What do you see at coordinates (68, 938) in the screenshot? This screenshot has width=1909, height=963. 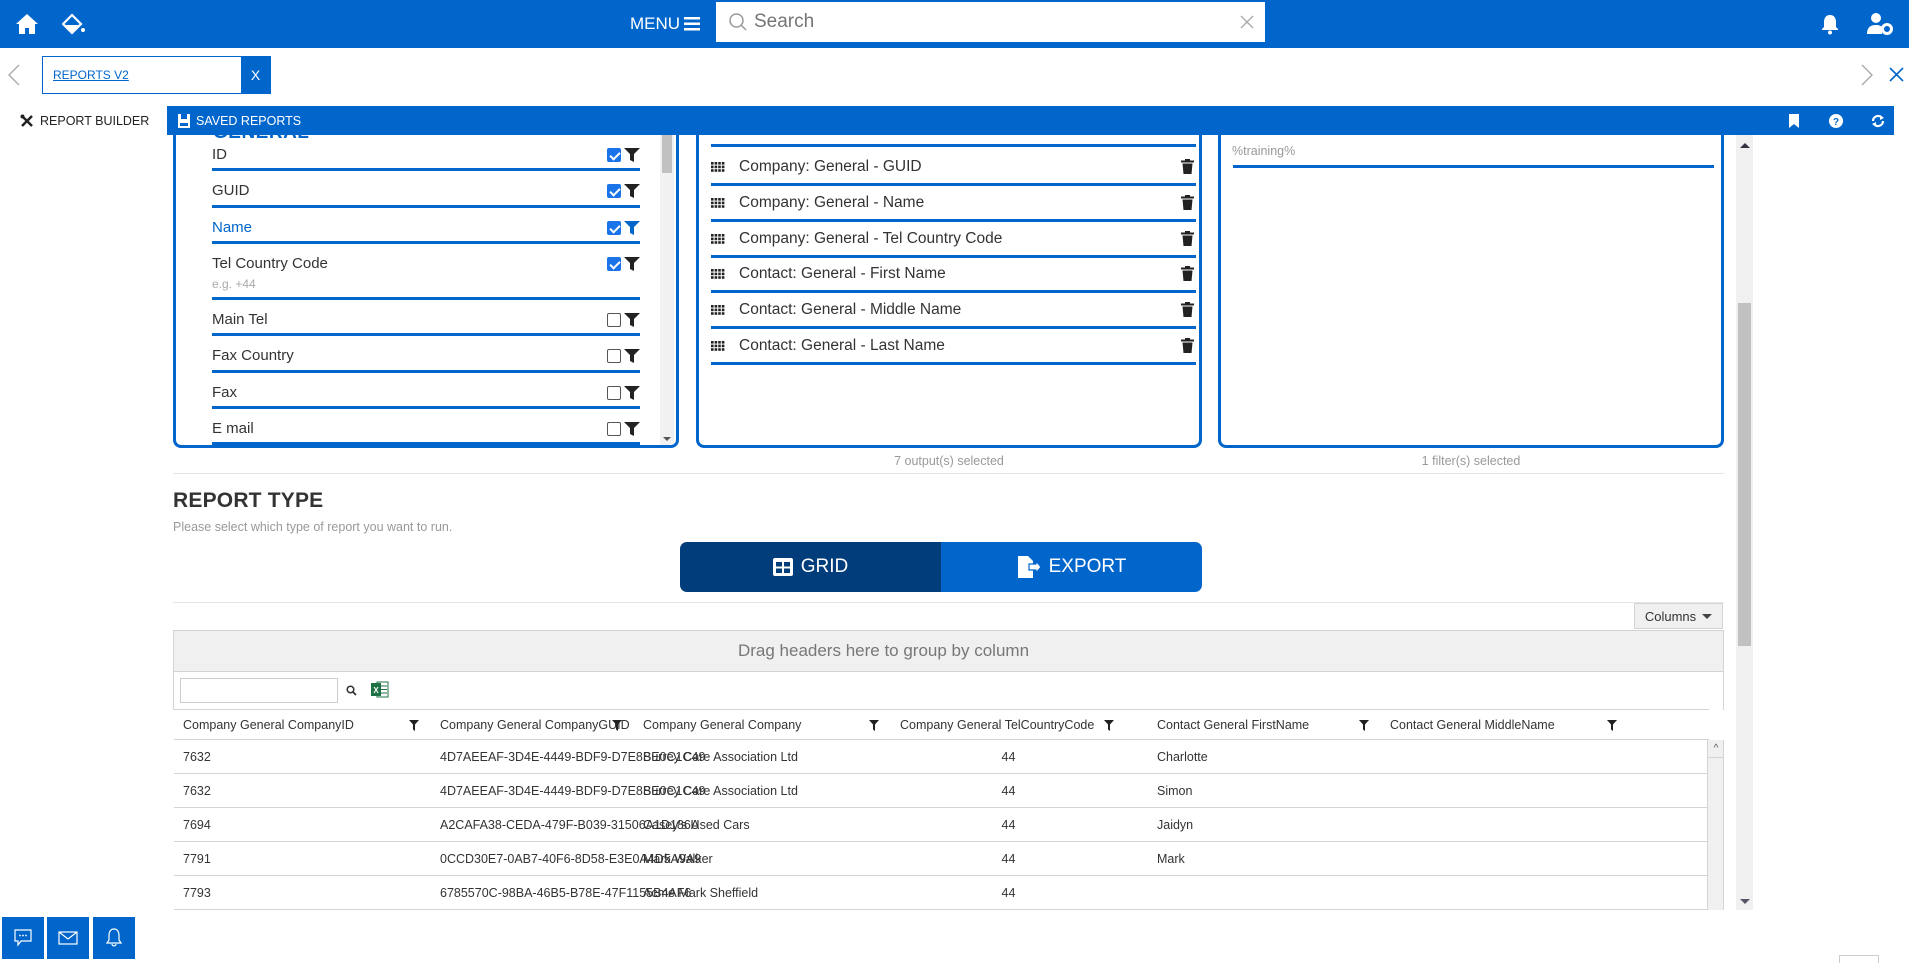 I see `mail-button` at bounding box center [68, 938].